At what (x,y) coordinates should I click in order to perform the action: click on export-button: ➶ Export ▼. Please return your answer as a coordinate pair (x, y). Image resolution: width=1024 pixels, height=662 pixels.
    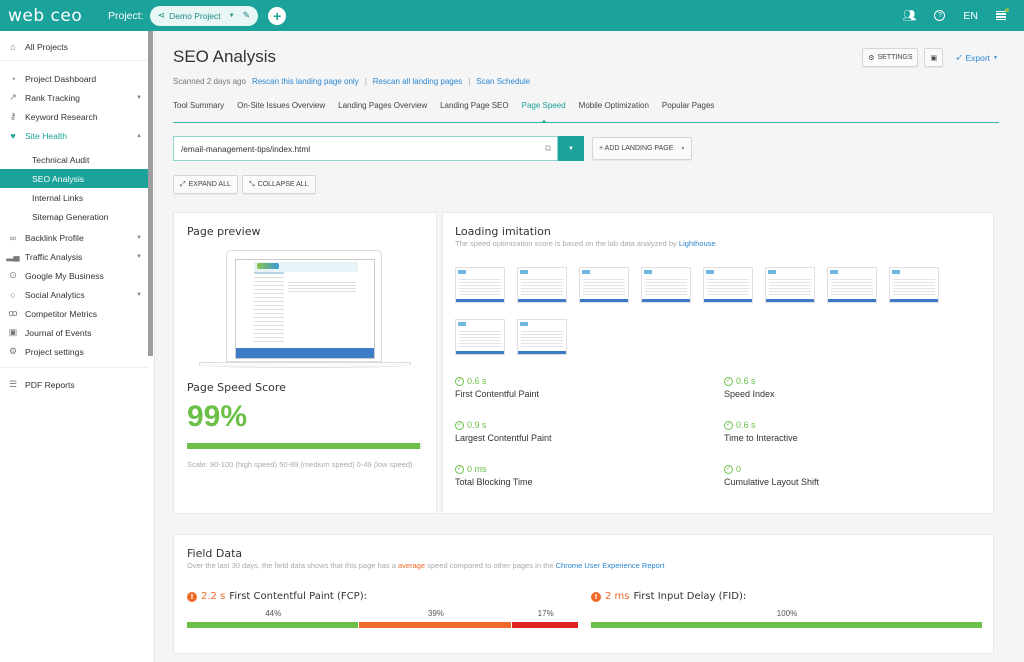
    Looking at the image, I should click on (976, 57).